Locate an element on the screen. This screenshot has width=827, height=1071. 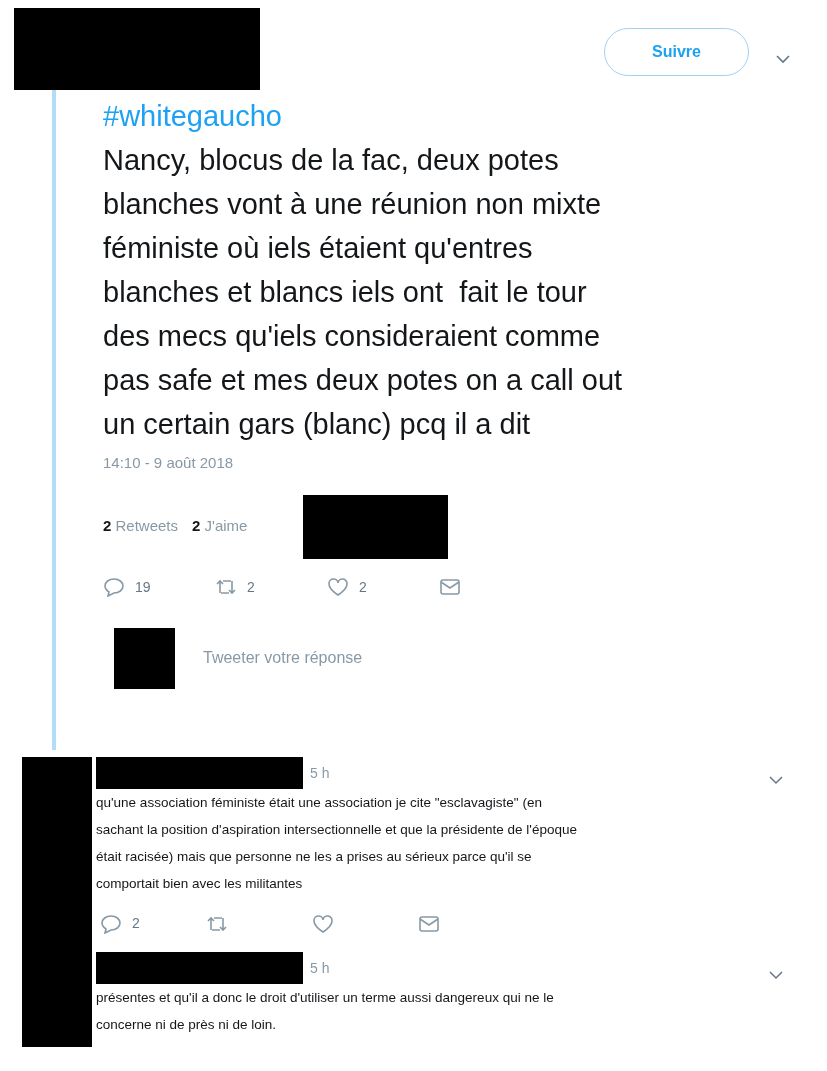
redaction-box is located at coordinates (144, 658).